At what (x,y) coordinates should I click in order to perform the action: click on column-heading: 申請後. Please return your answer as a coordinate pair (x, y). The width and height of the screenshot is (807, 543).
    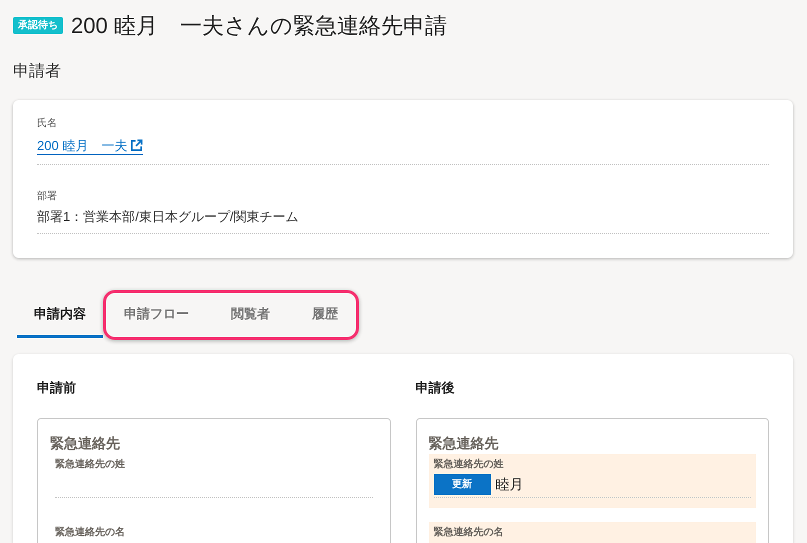
    Looking at the image, I should click on (435, 387).